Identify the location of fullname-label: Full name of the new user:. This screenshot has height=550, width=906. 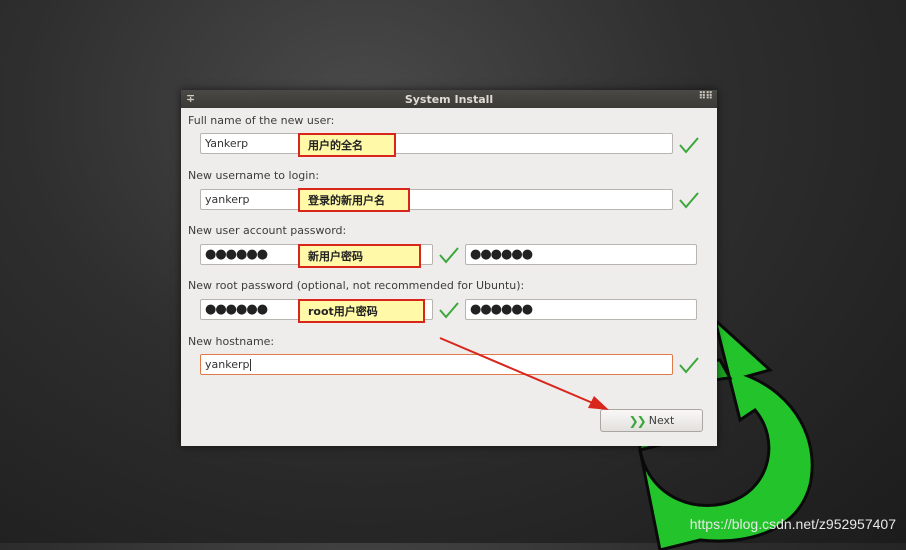
(261, 120).